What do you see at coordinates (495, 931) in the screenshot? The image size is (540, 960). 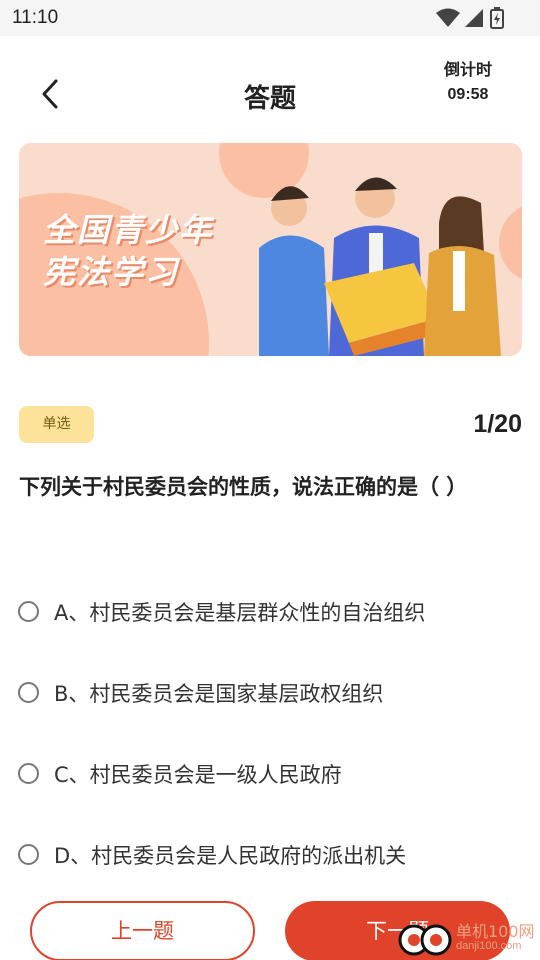 I see `watermark-title: 单机100网` at bounding box center [495, 931].